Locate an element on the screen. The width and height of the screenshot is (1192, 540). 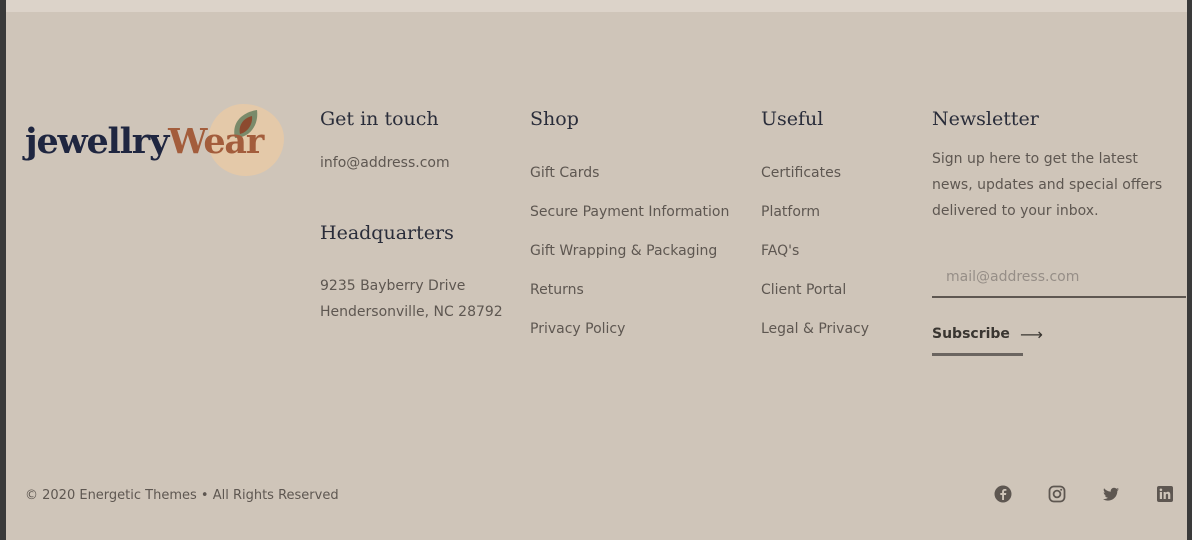
top-divider is located at coordinates (596, 6).